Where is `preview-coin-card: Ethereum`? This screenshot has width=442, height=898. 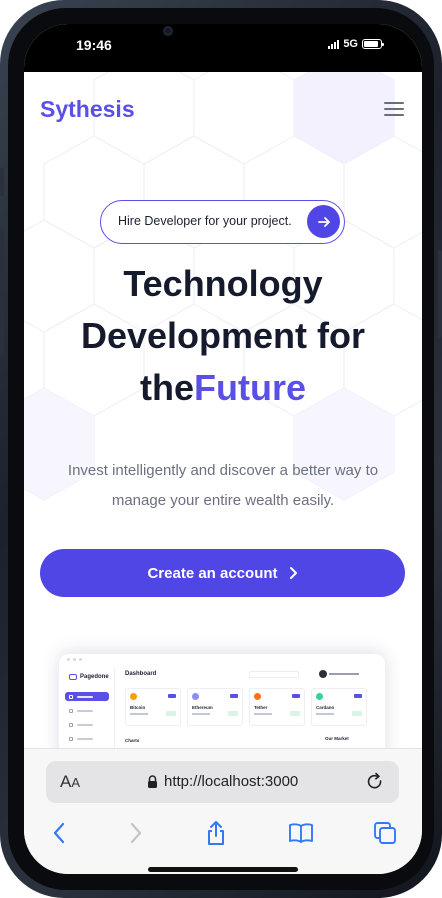
preview-coin-card: Ethereum is located at coordinates (215, 707).